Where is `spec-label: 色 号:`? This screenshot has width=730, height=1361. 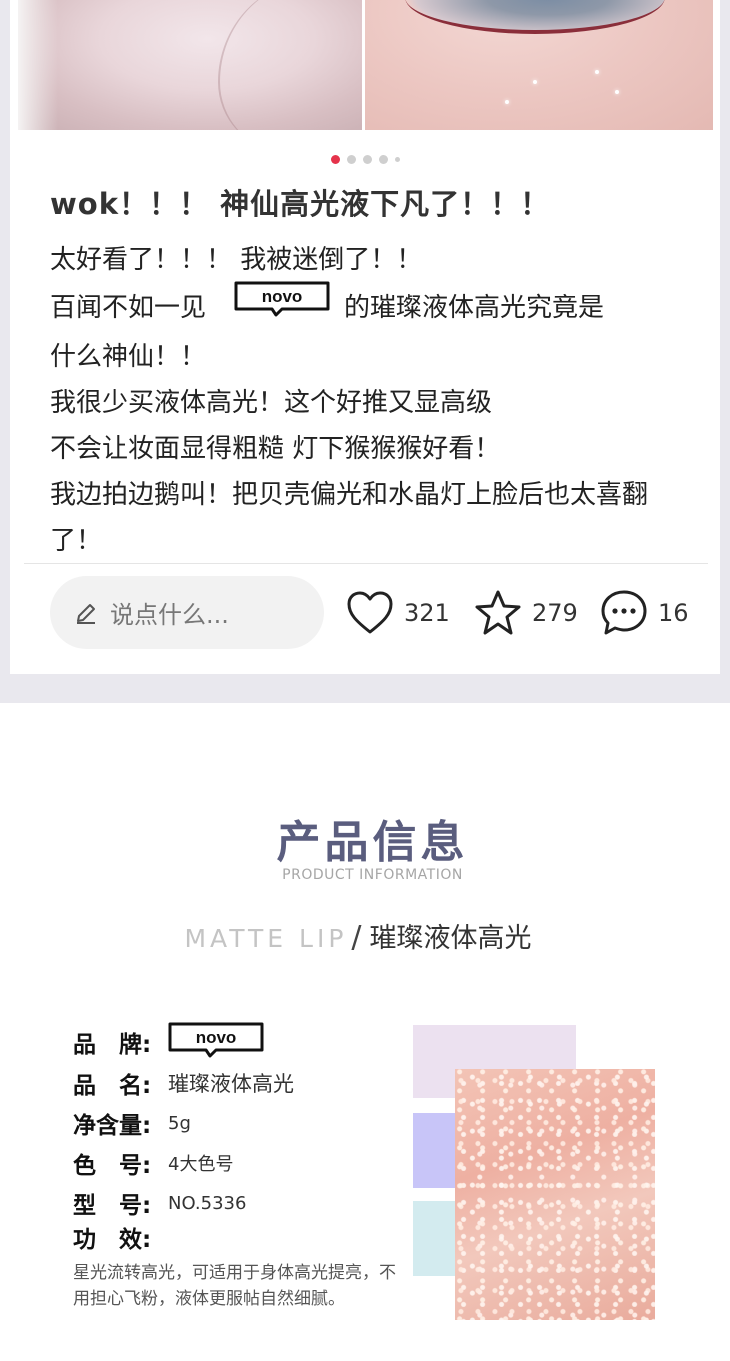
spec-label: 色 号: is located at coordinates (112, 1166).